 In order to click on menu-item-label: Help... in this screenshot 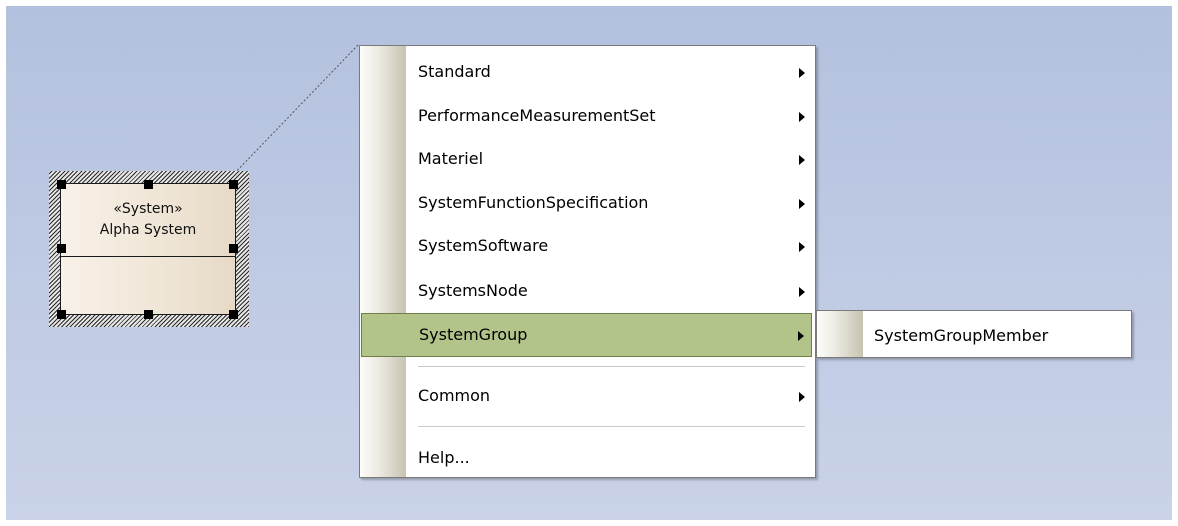, I will do `click(444, 457)`.